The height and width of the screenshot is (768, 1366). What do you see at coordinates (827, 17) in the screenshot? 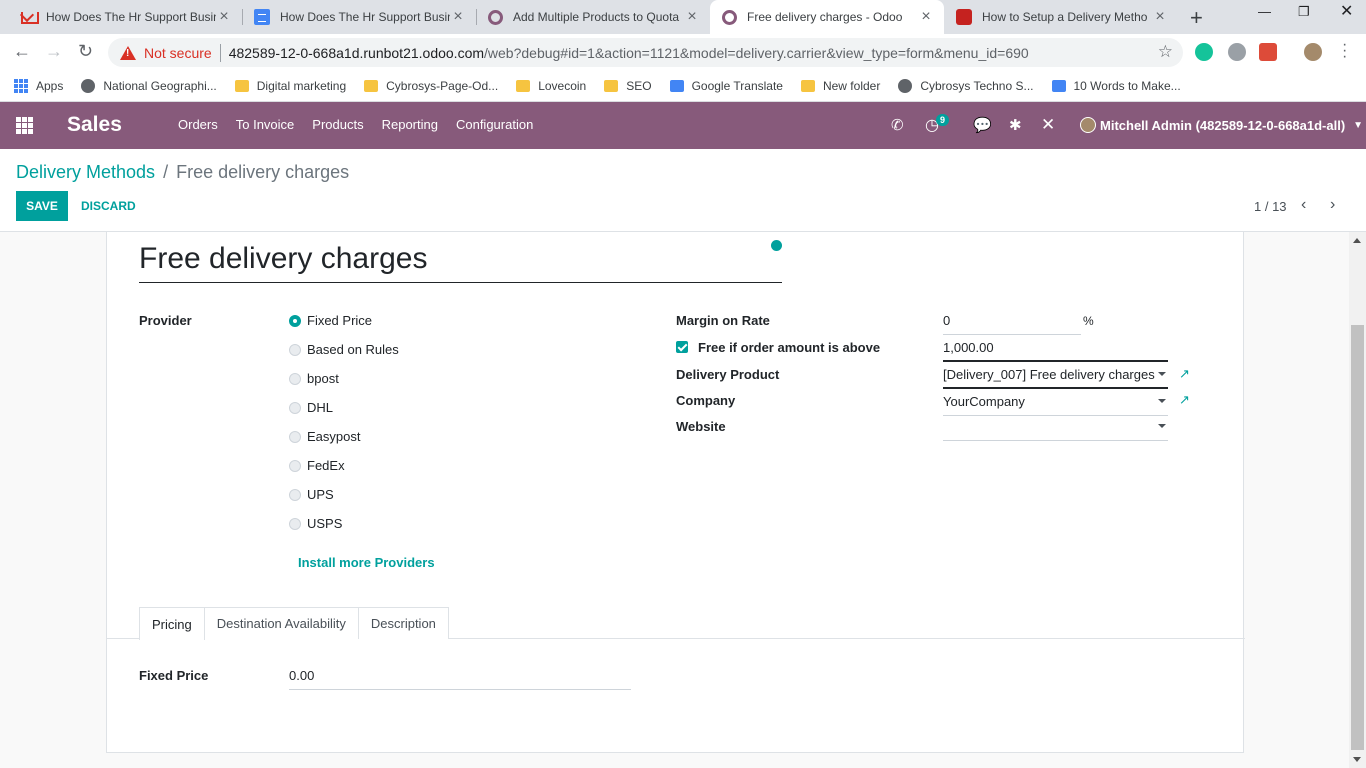
I see `browser-tab-4-active: Free delivery charges - Odoo ×` at bounding box center [827, 17].